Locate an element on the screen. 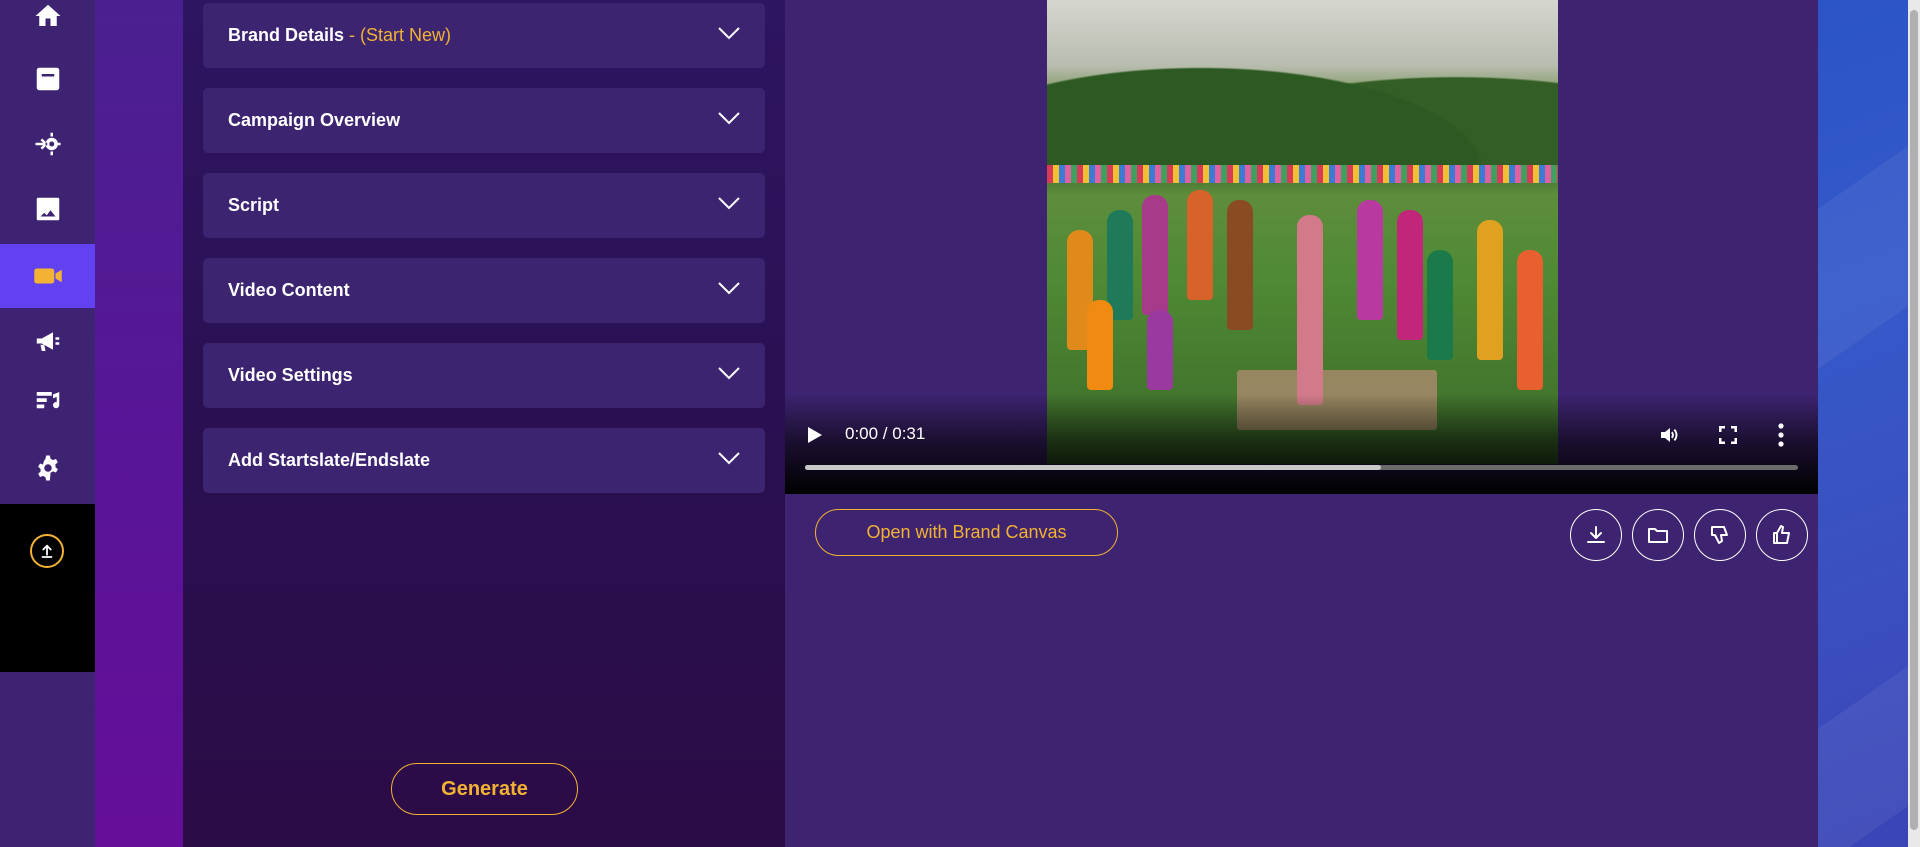  image-icon is located at coordinates (47, 209).